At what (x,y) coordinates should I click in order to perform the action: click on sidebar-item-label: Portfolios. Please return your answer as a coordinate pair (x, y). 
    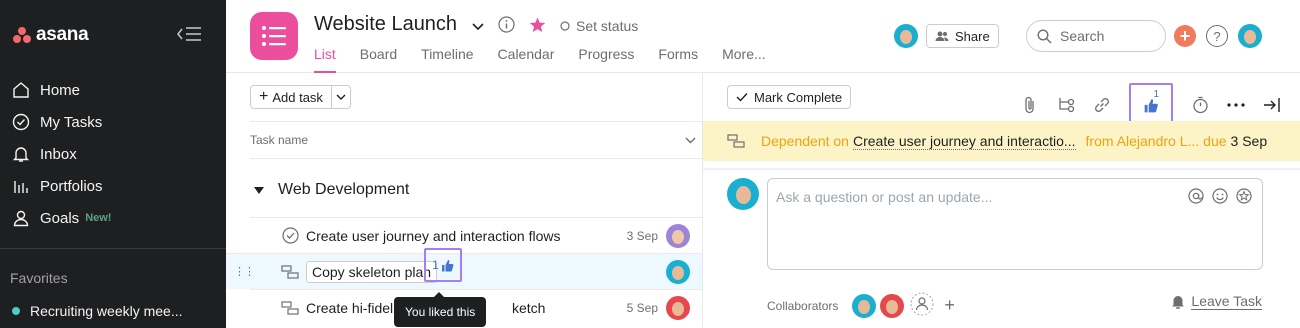
    Looking at the image, I should click on (71, 186).